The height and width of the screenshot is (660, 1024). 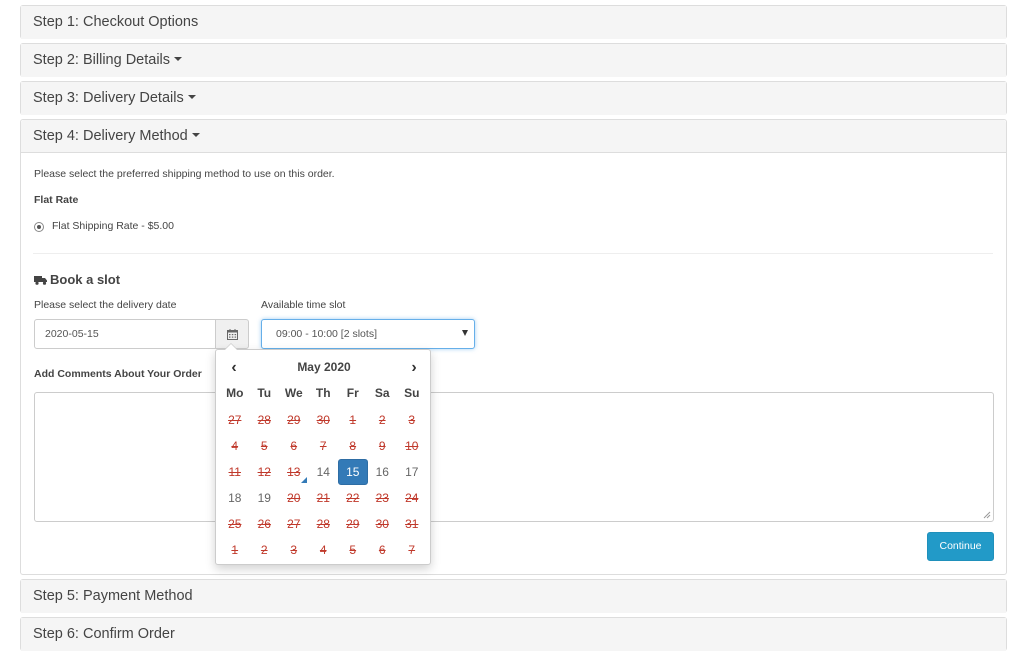 I want to click on divider, so click(x=513, y=253).